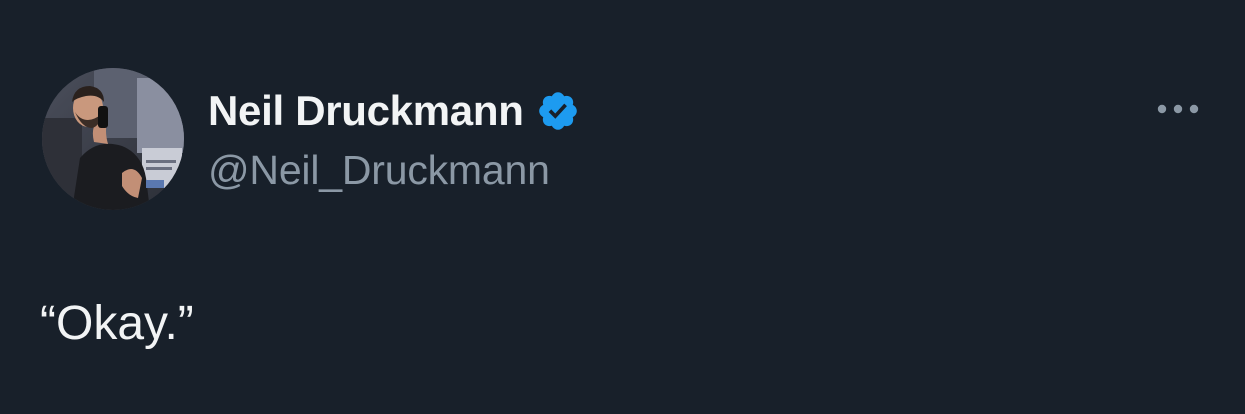 This screenshot has height=414, width=1245. Describe the element at coordinates (558, 111) in the screenshot. I see `verified-badge-icon` at that location.